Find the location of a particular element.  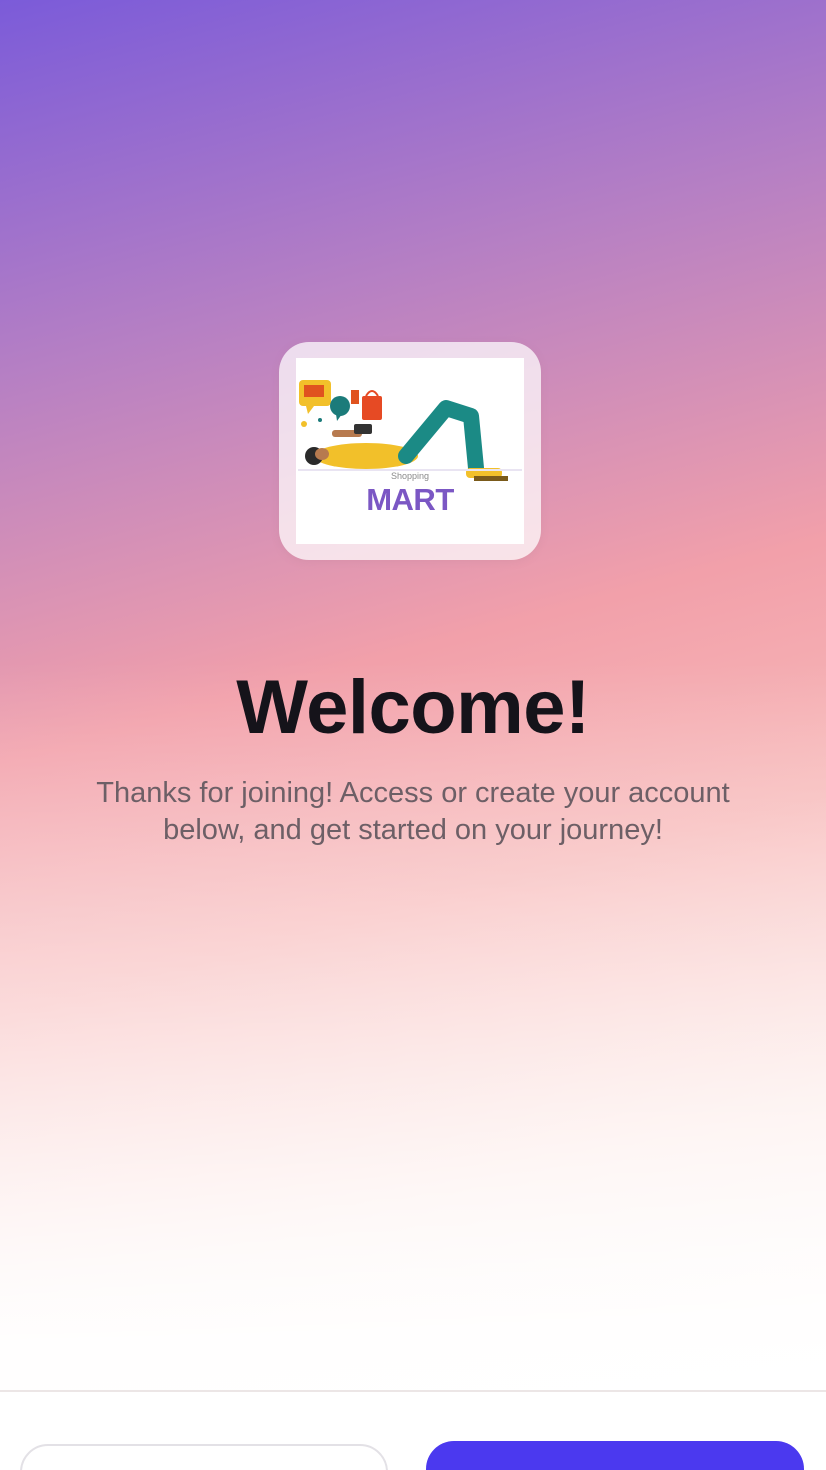

secondary-action-button is located at coordinates (204, 1457).